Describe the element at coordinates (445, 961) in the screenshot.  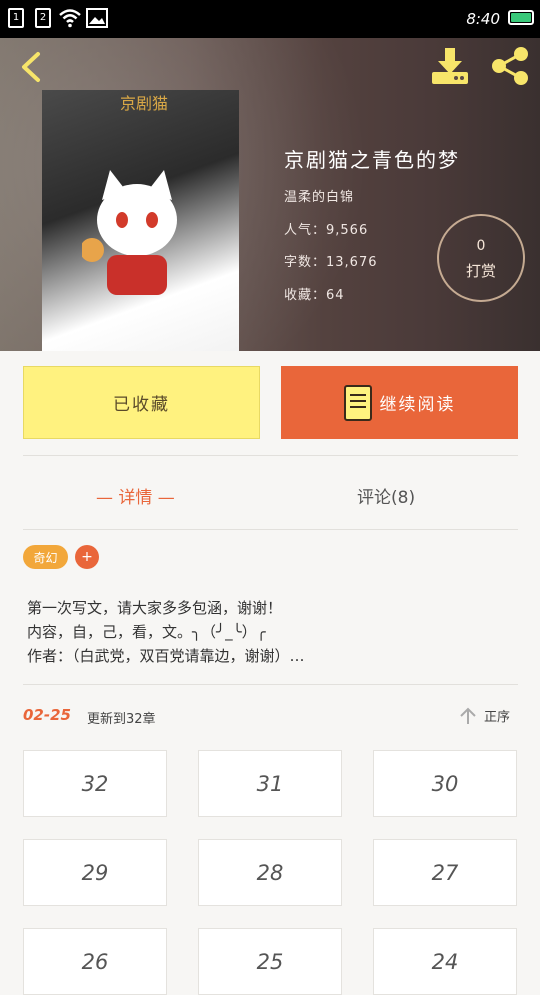
I see `chapter-button: 24` at that location.